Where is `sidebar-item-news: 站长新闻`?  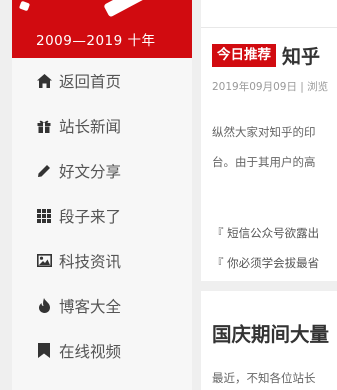
sidebar-item-news: 站长新闻 is located at coordinates (102, 125).